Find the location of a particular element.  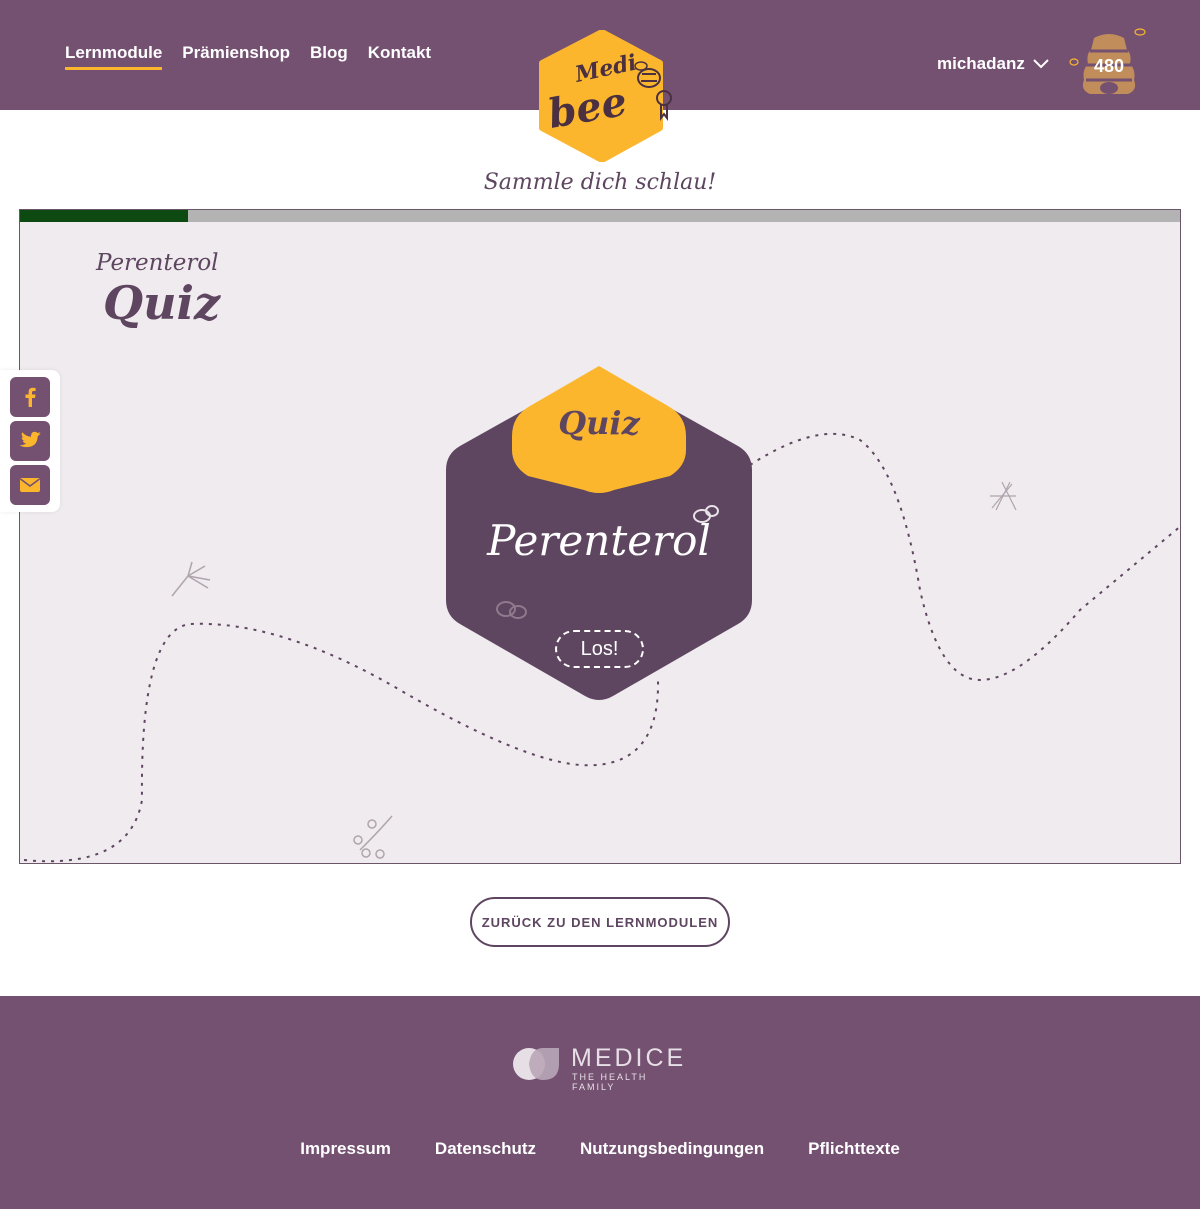

medice-brand: MEDICE is located at coordinates (629, 1058).